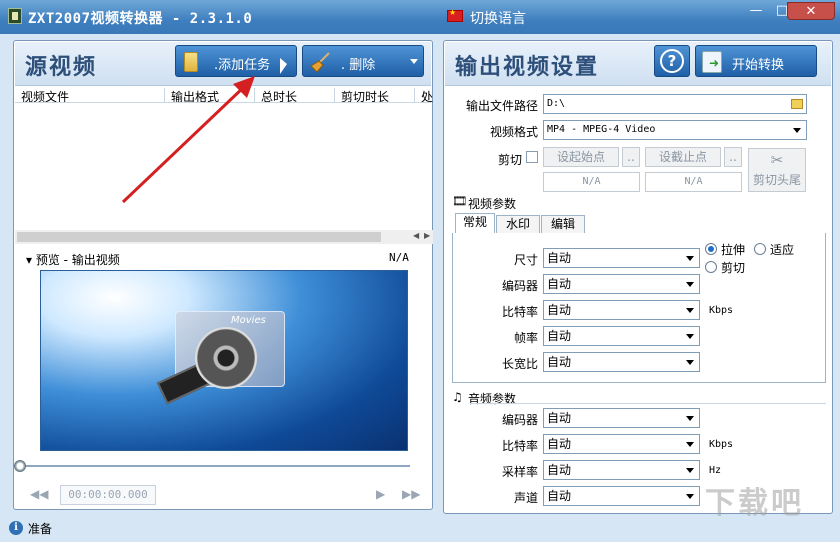  I want to click on close-button: ✕, so click(811, 11).